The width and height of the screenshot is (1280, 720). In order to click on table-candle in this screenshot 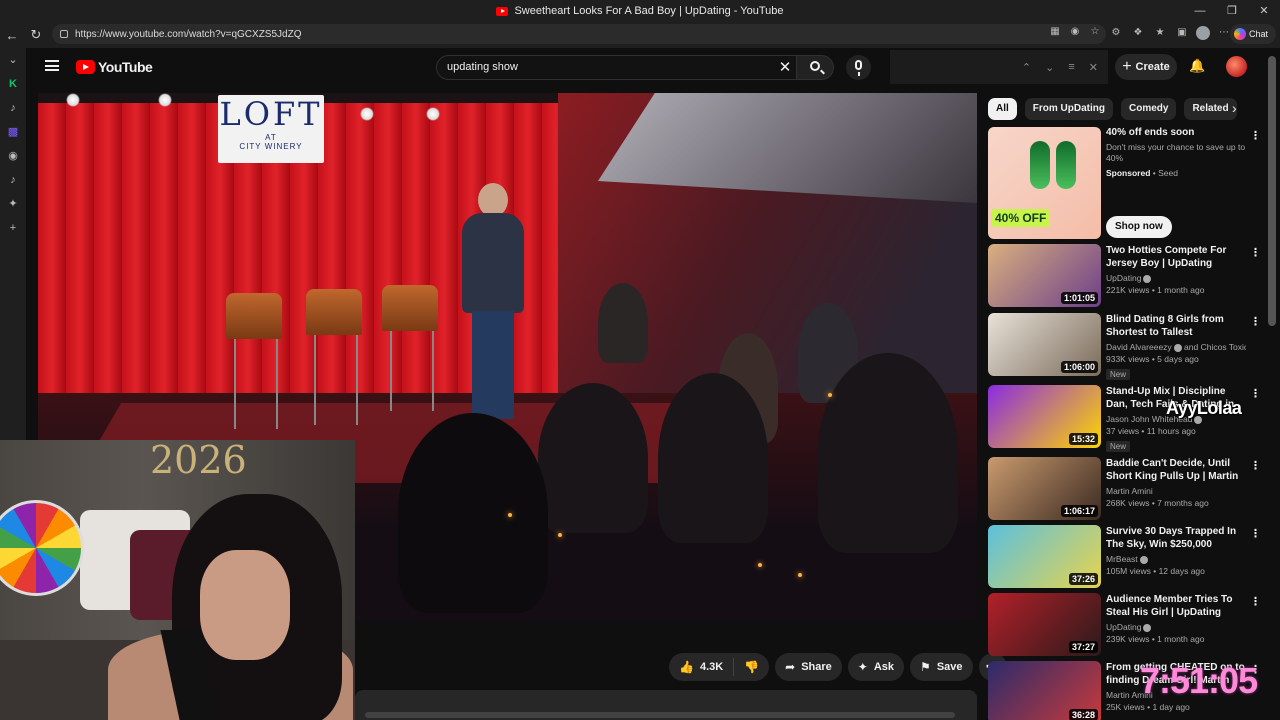, I will do `click(800, 575)`.